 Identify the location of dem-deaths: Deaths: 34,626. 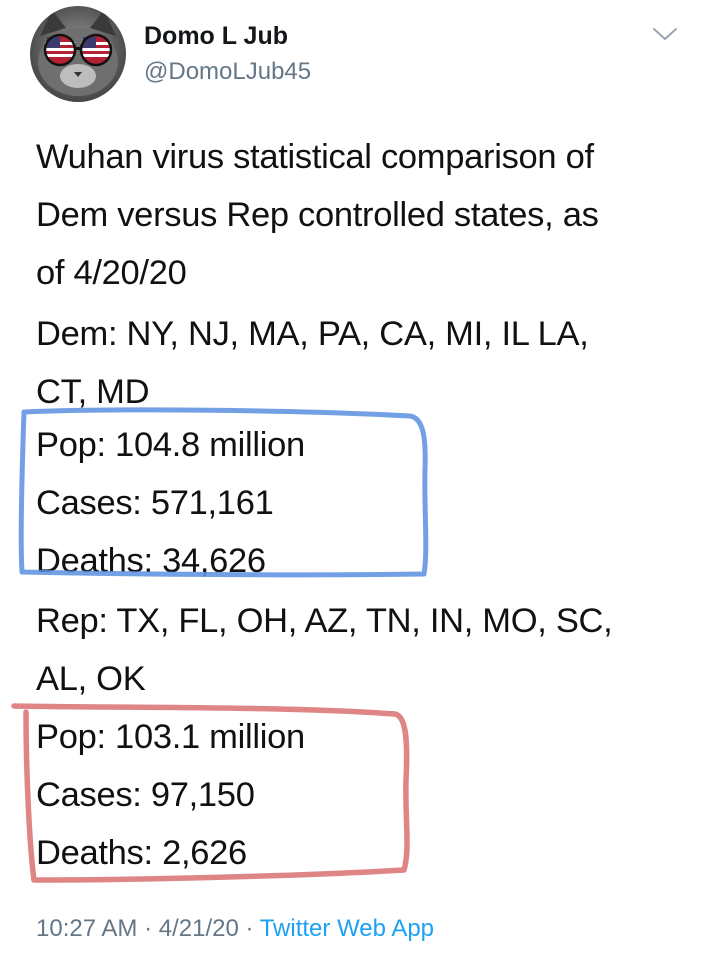
(151, 561).